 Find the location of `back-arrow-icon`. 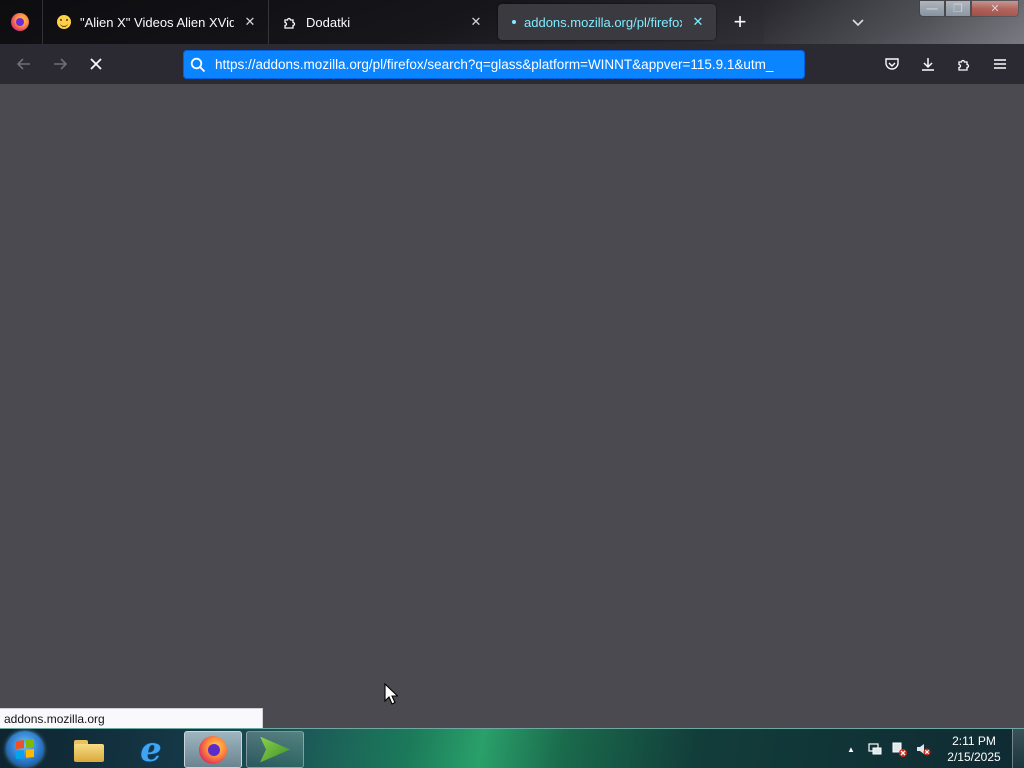

back-arrow-icon is located at coordinates (23, 64).